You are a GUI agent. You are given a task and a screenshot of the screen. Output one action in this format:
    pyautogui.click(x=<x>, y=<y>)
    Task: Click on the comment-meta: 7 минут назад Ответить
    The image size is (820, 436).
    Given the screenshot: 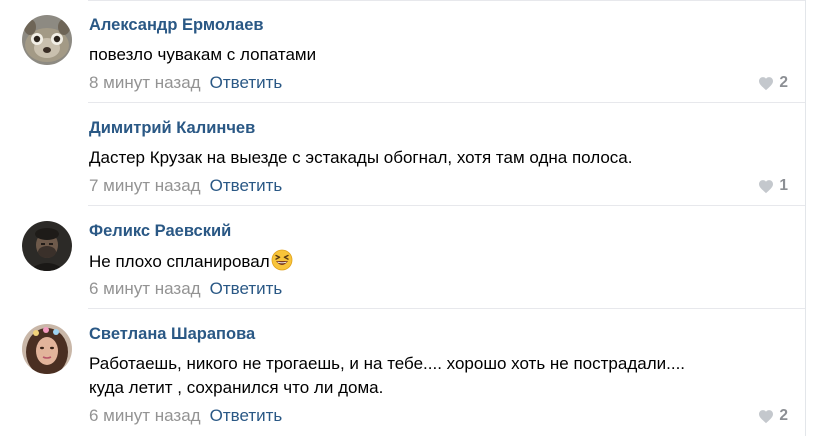 What is the action you would take?
    pyautogui.click(x=185, y=186)
    